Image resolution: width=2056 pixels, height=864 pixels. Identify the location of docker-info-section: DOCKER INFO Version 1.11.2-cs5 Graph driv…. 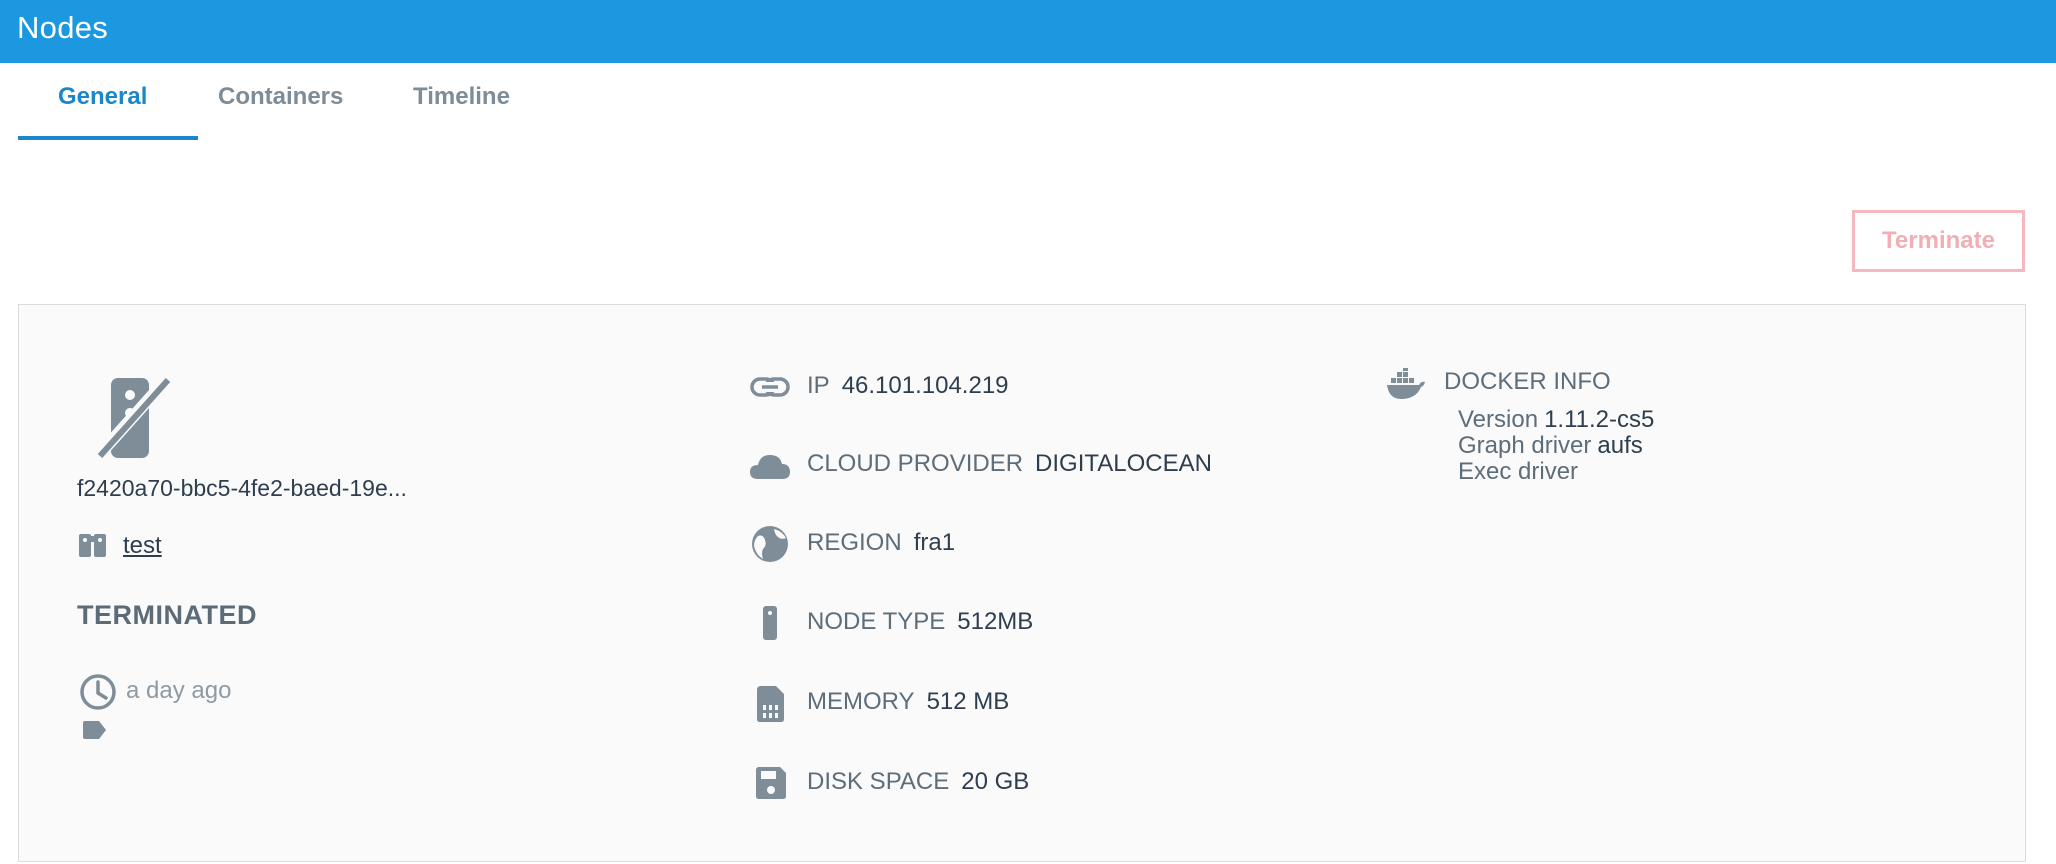
(1635, 434).